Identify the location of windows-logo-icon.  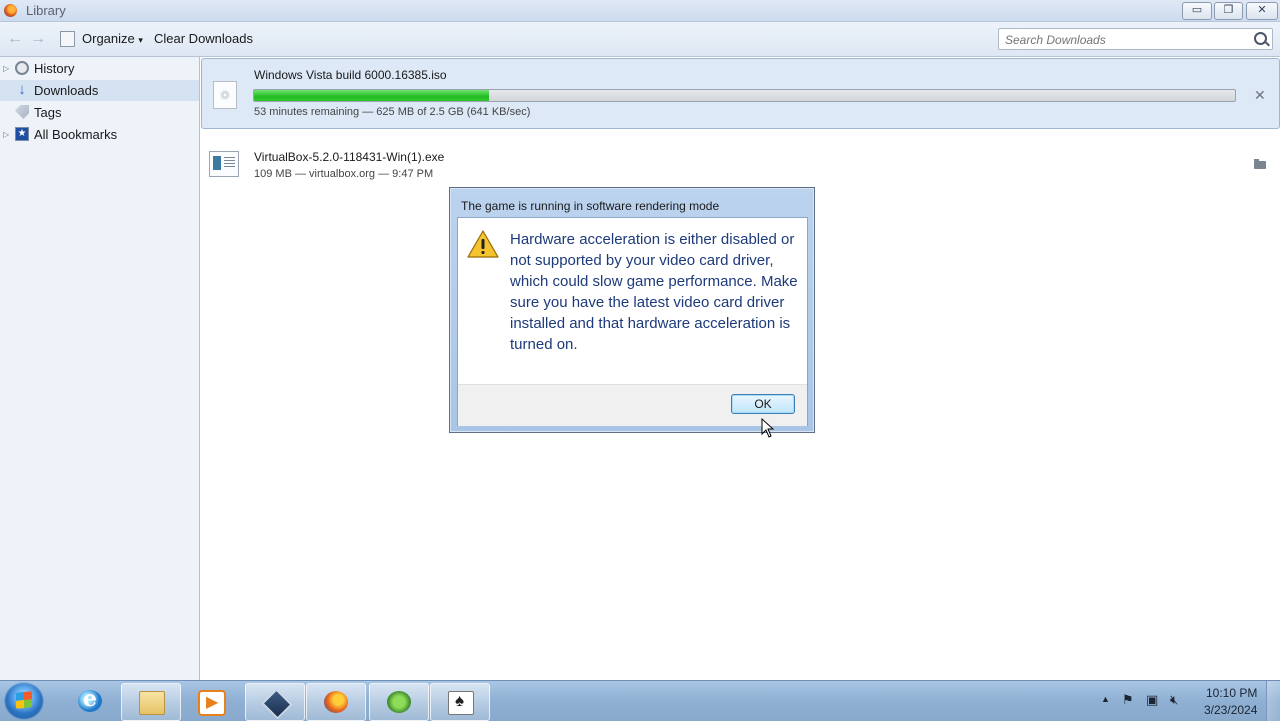
(399, 702).